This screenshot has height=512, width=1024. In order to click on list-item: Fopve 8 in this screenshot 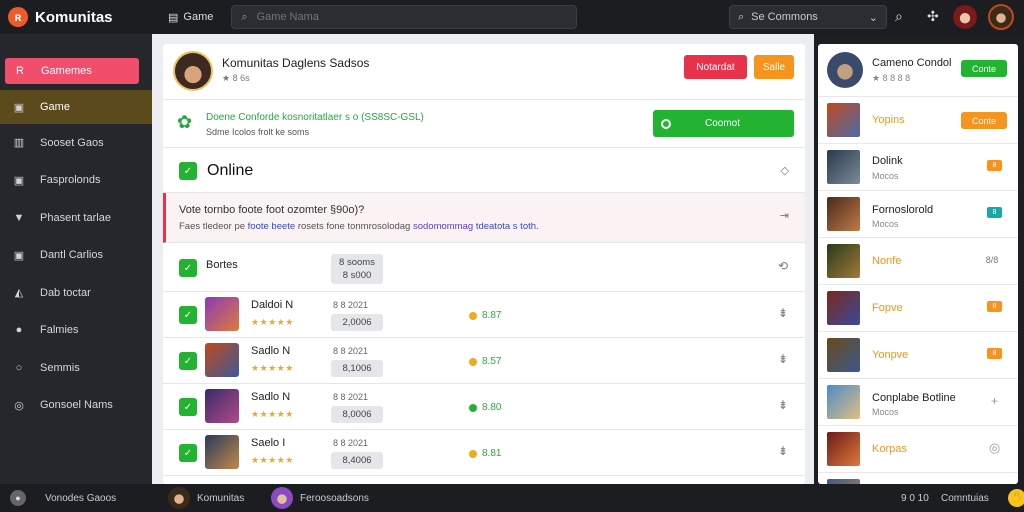, I will do `click(918, 308)`.